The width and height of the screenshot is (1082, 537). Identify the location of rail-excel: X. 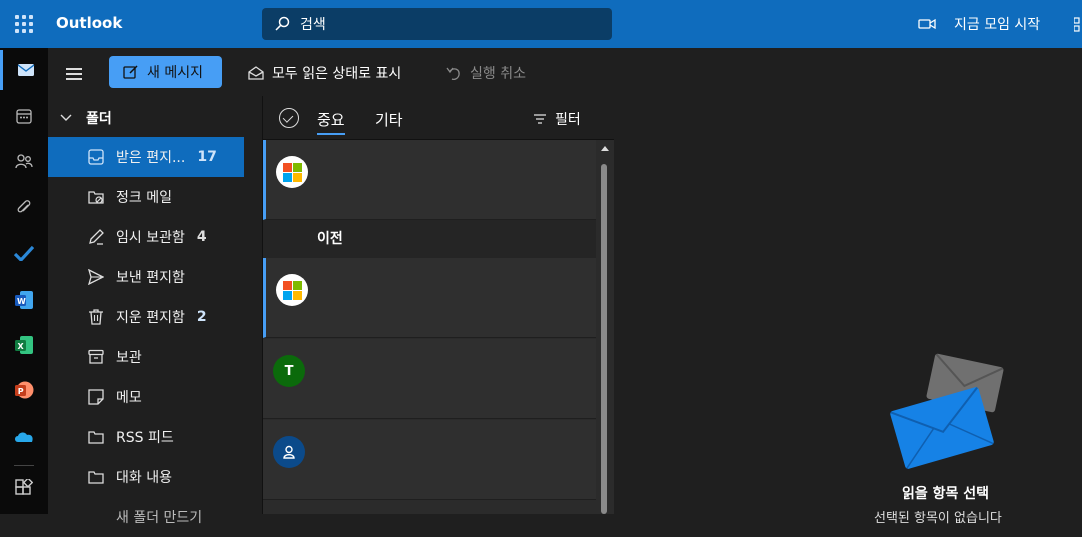
(24, 345).